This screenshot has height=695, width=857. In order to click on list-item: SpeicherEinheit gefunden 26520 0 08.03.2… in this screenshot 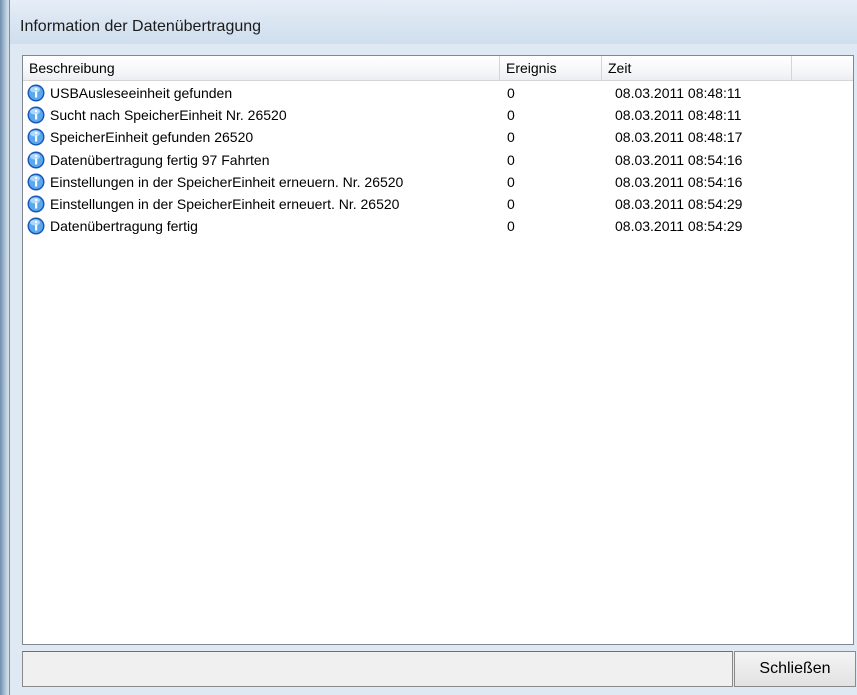, I will do `click(438, 137)`.